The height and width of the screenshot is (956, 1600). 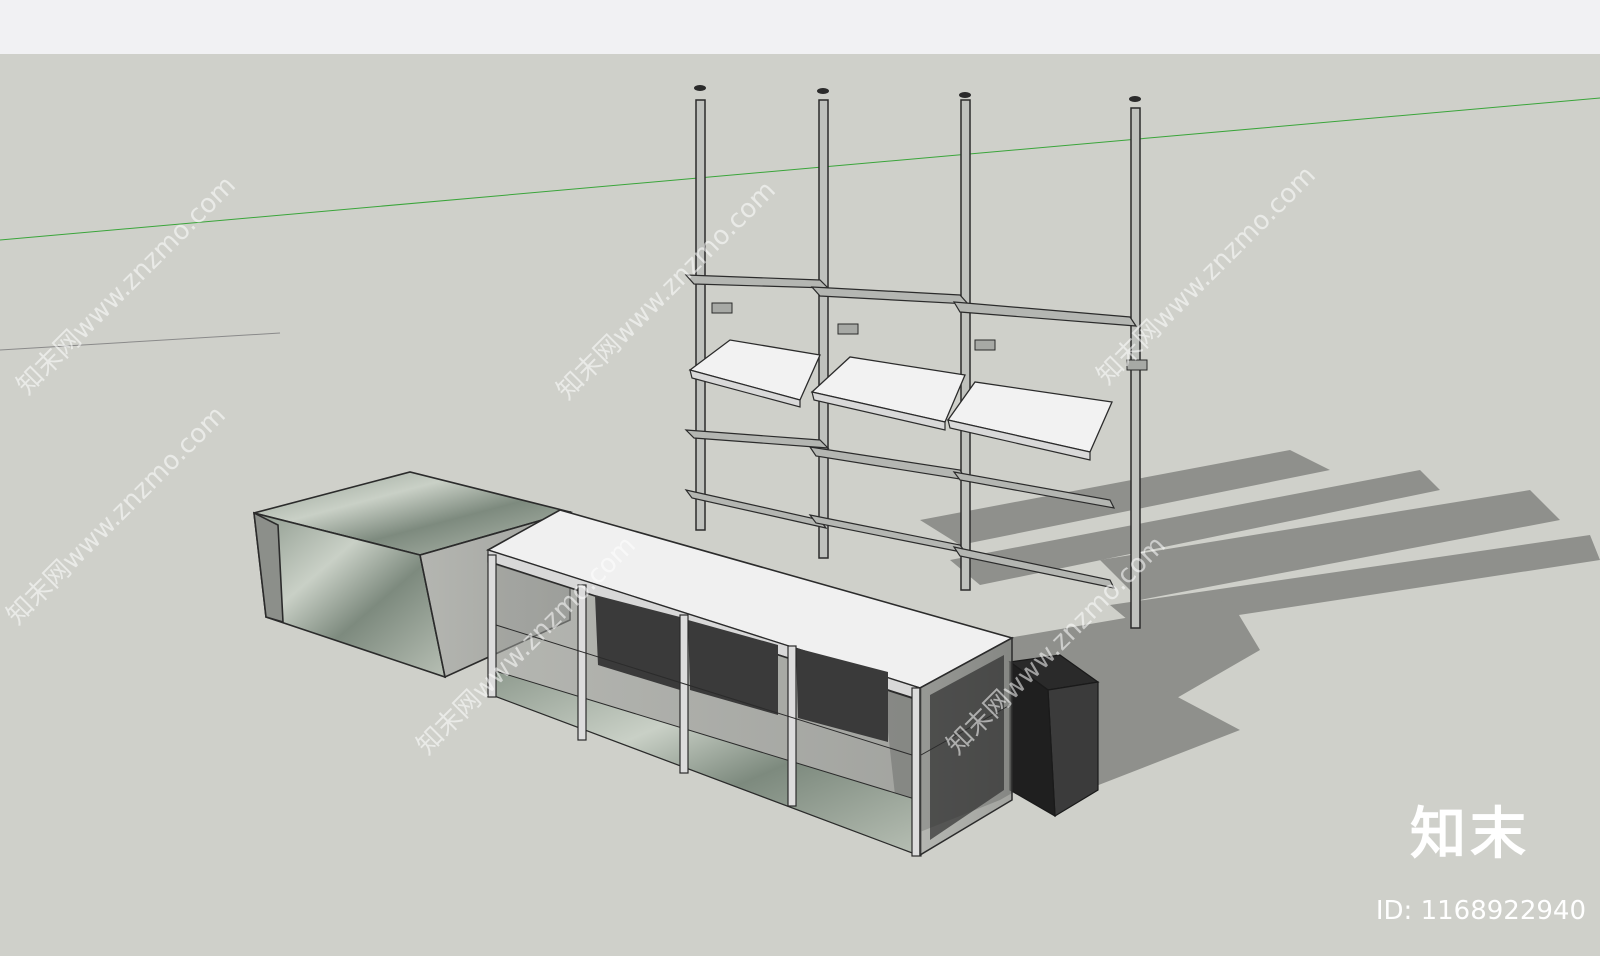 What do you see at coordinates (1480, 911) in the screenshot?
I see `image-id-label: ID: 1168922940` at bounding box center [1480, 911].